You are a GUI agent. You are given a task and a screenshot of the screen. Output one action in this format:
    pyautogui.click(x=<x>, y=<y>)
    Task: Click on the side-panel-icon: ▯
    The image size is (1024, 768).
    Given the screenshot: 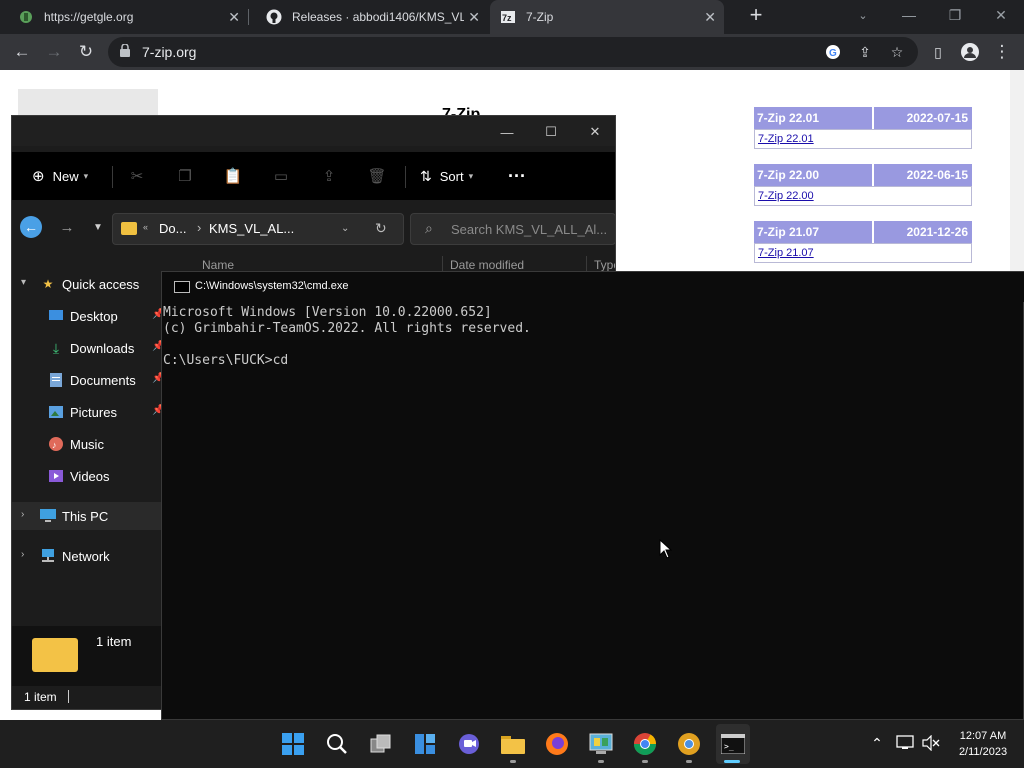 What is the action you would take?
    pyautogui.click(x=938, y=52)
    